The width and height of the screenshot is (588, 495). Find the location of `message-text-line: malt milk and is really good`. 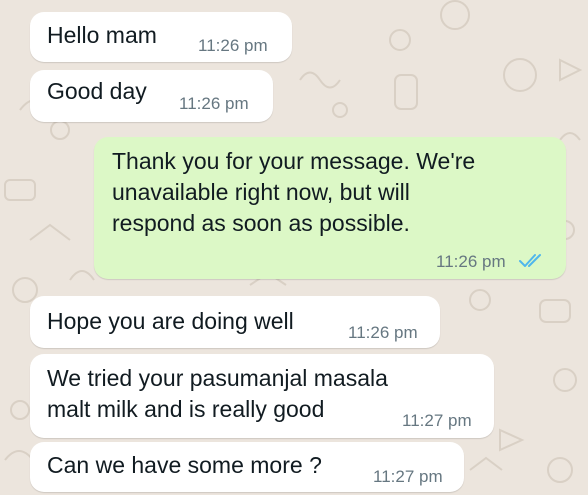

message-text-line: malt milk and is really good is located at coordinates (186, 409).